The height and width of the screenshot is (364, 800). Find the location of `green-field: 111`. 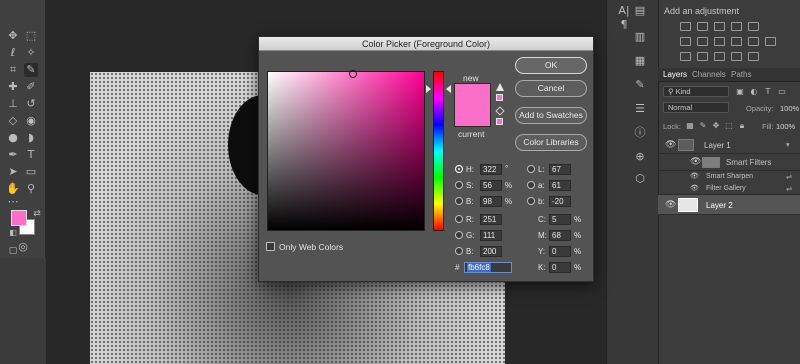

green-field: 111 is located at coordinates (491, 235).